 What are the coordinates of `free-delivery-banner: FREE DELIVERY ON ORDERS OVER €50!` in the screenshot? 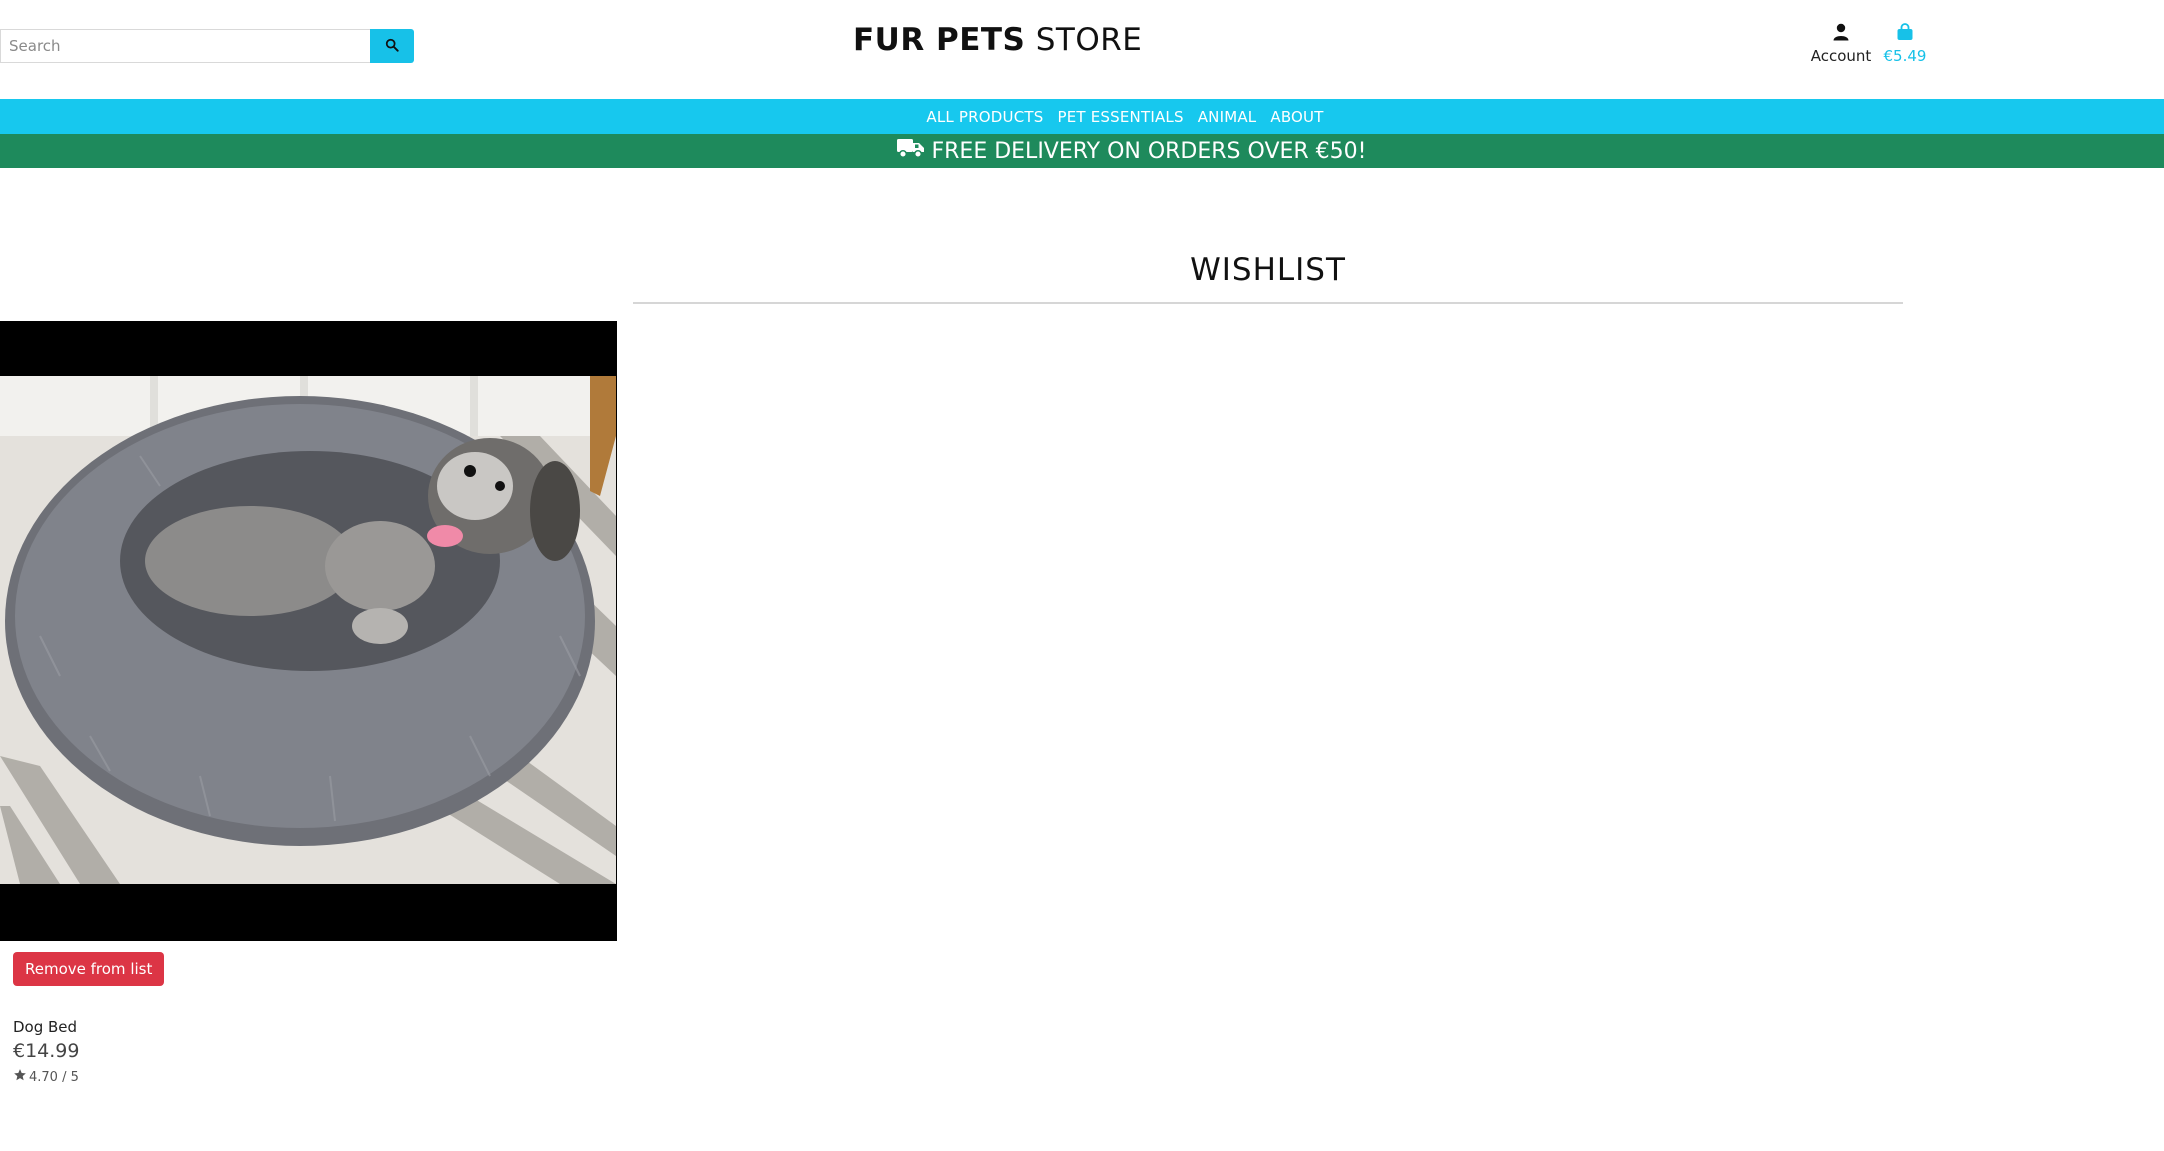 It's located at (1082, 151).